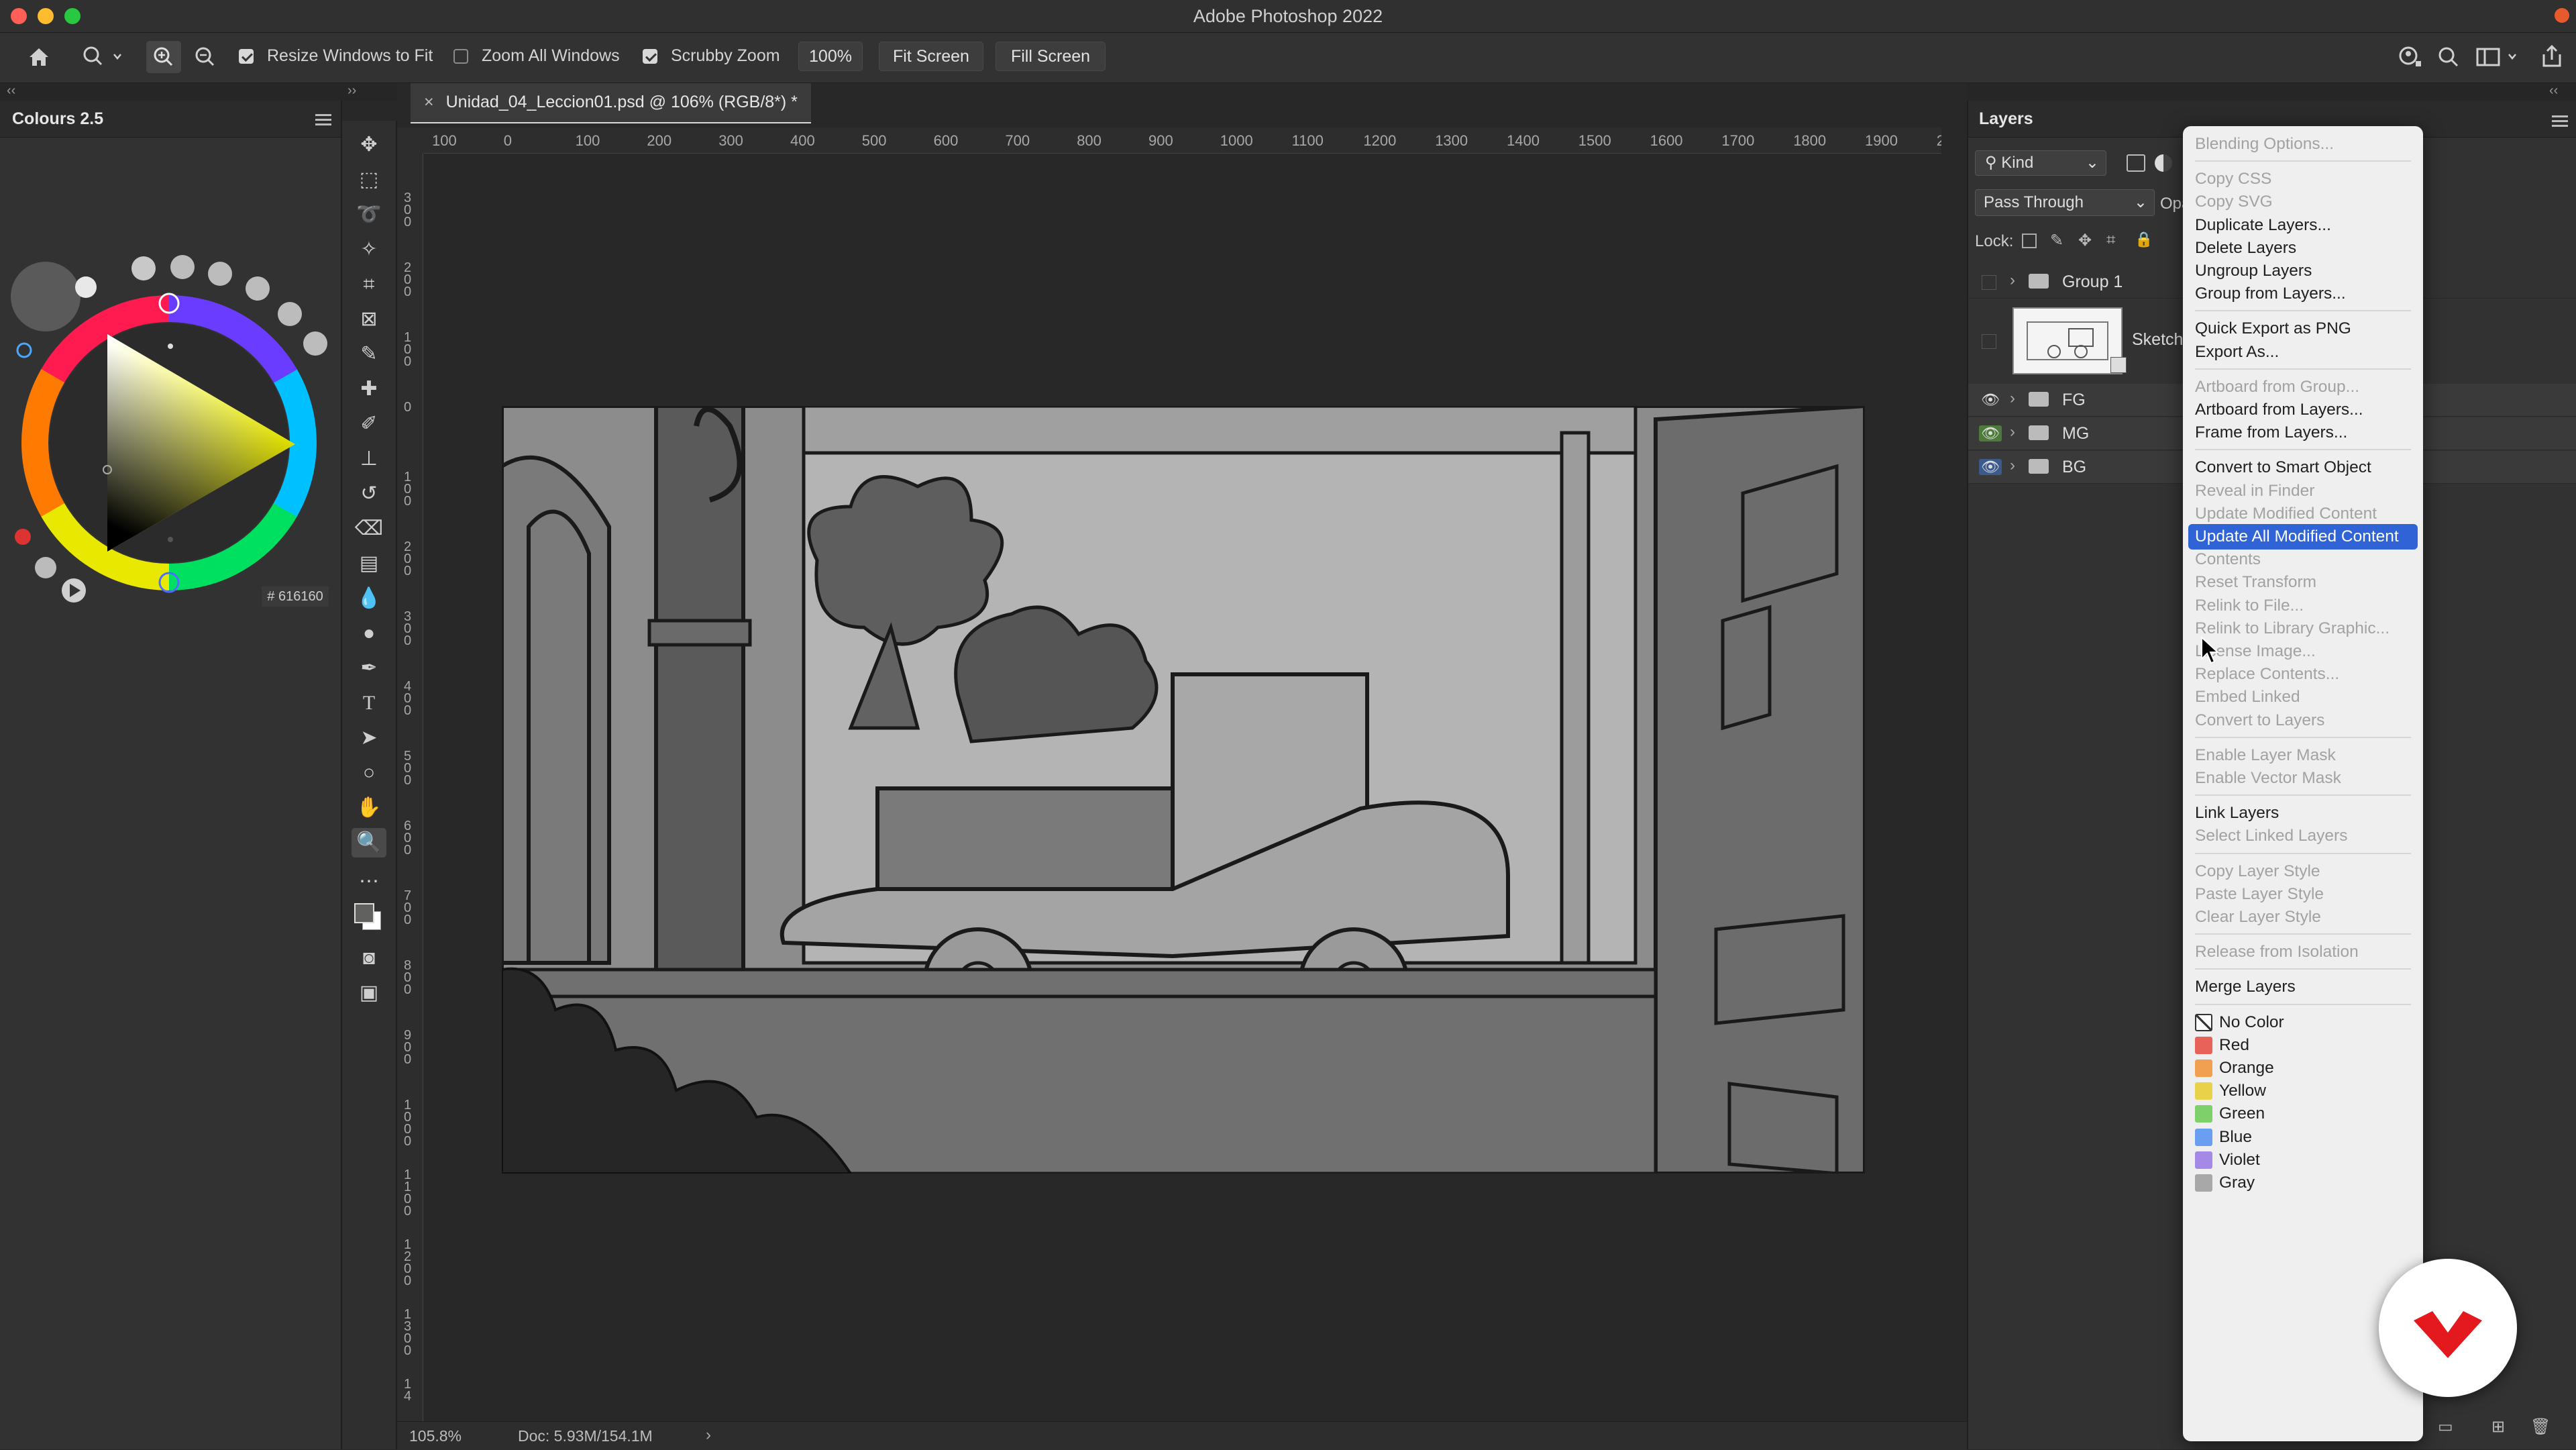  Describe the element at coordinates (369, 703) in the screenshot. I see `type-tool-icon: T` at that location.